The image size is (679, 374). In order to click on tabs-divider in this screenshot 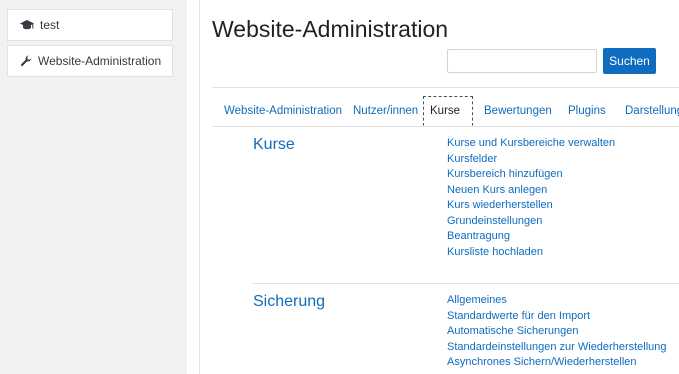, I will do `click(445, 126)`.